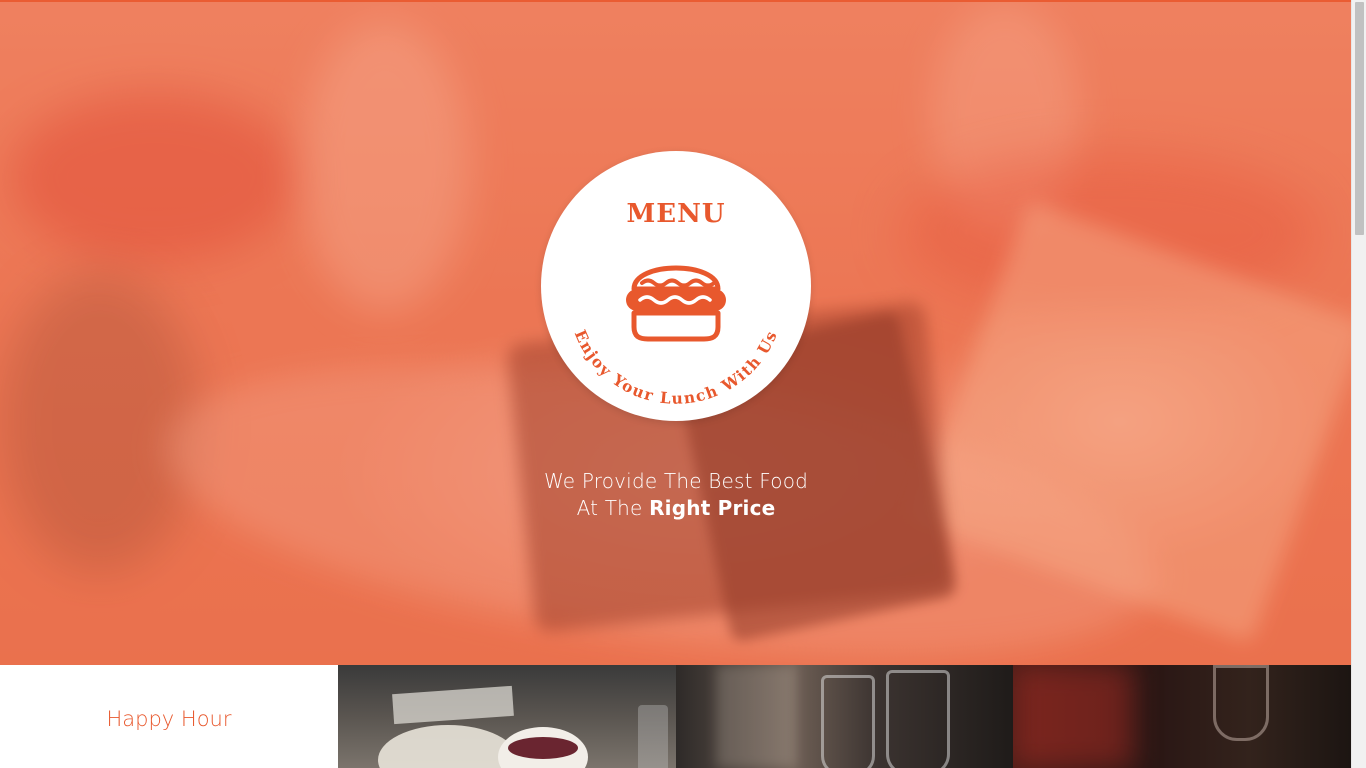 Image resolution: width=1366 pixels, height=768 pixels. What do you see at coordinates (676, 481) in the screenshot?
I see `tagline-line-1: We Provide The Best Food` at bounding box center [676, 481].